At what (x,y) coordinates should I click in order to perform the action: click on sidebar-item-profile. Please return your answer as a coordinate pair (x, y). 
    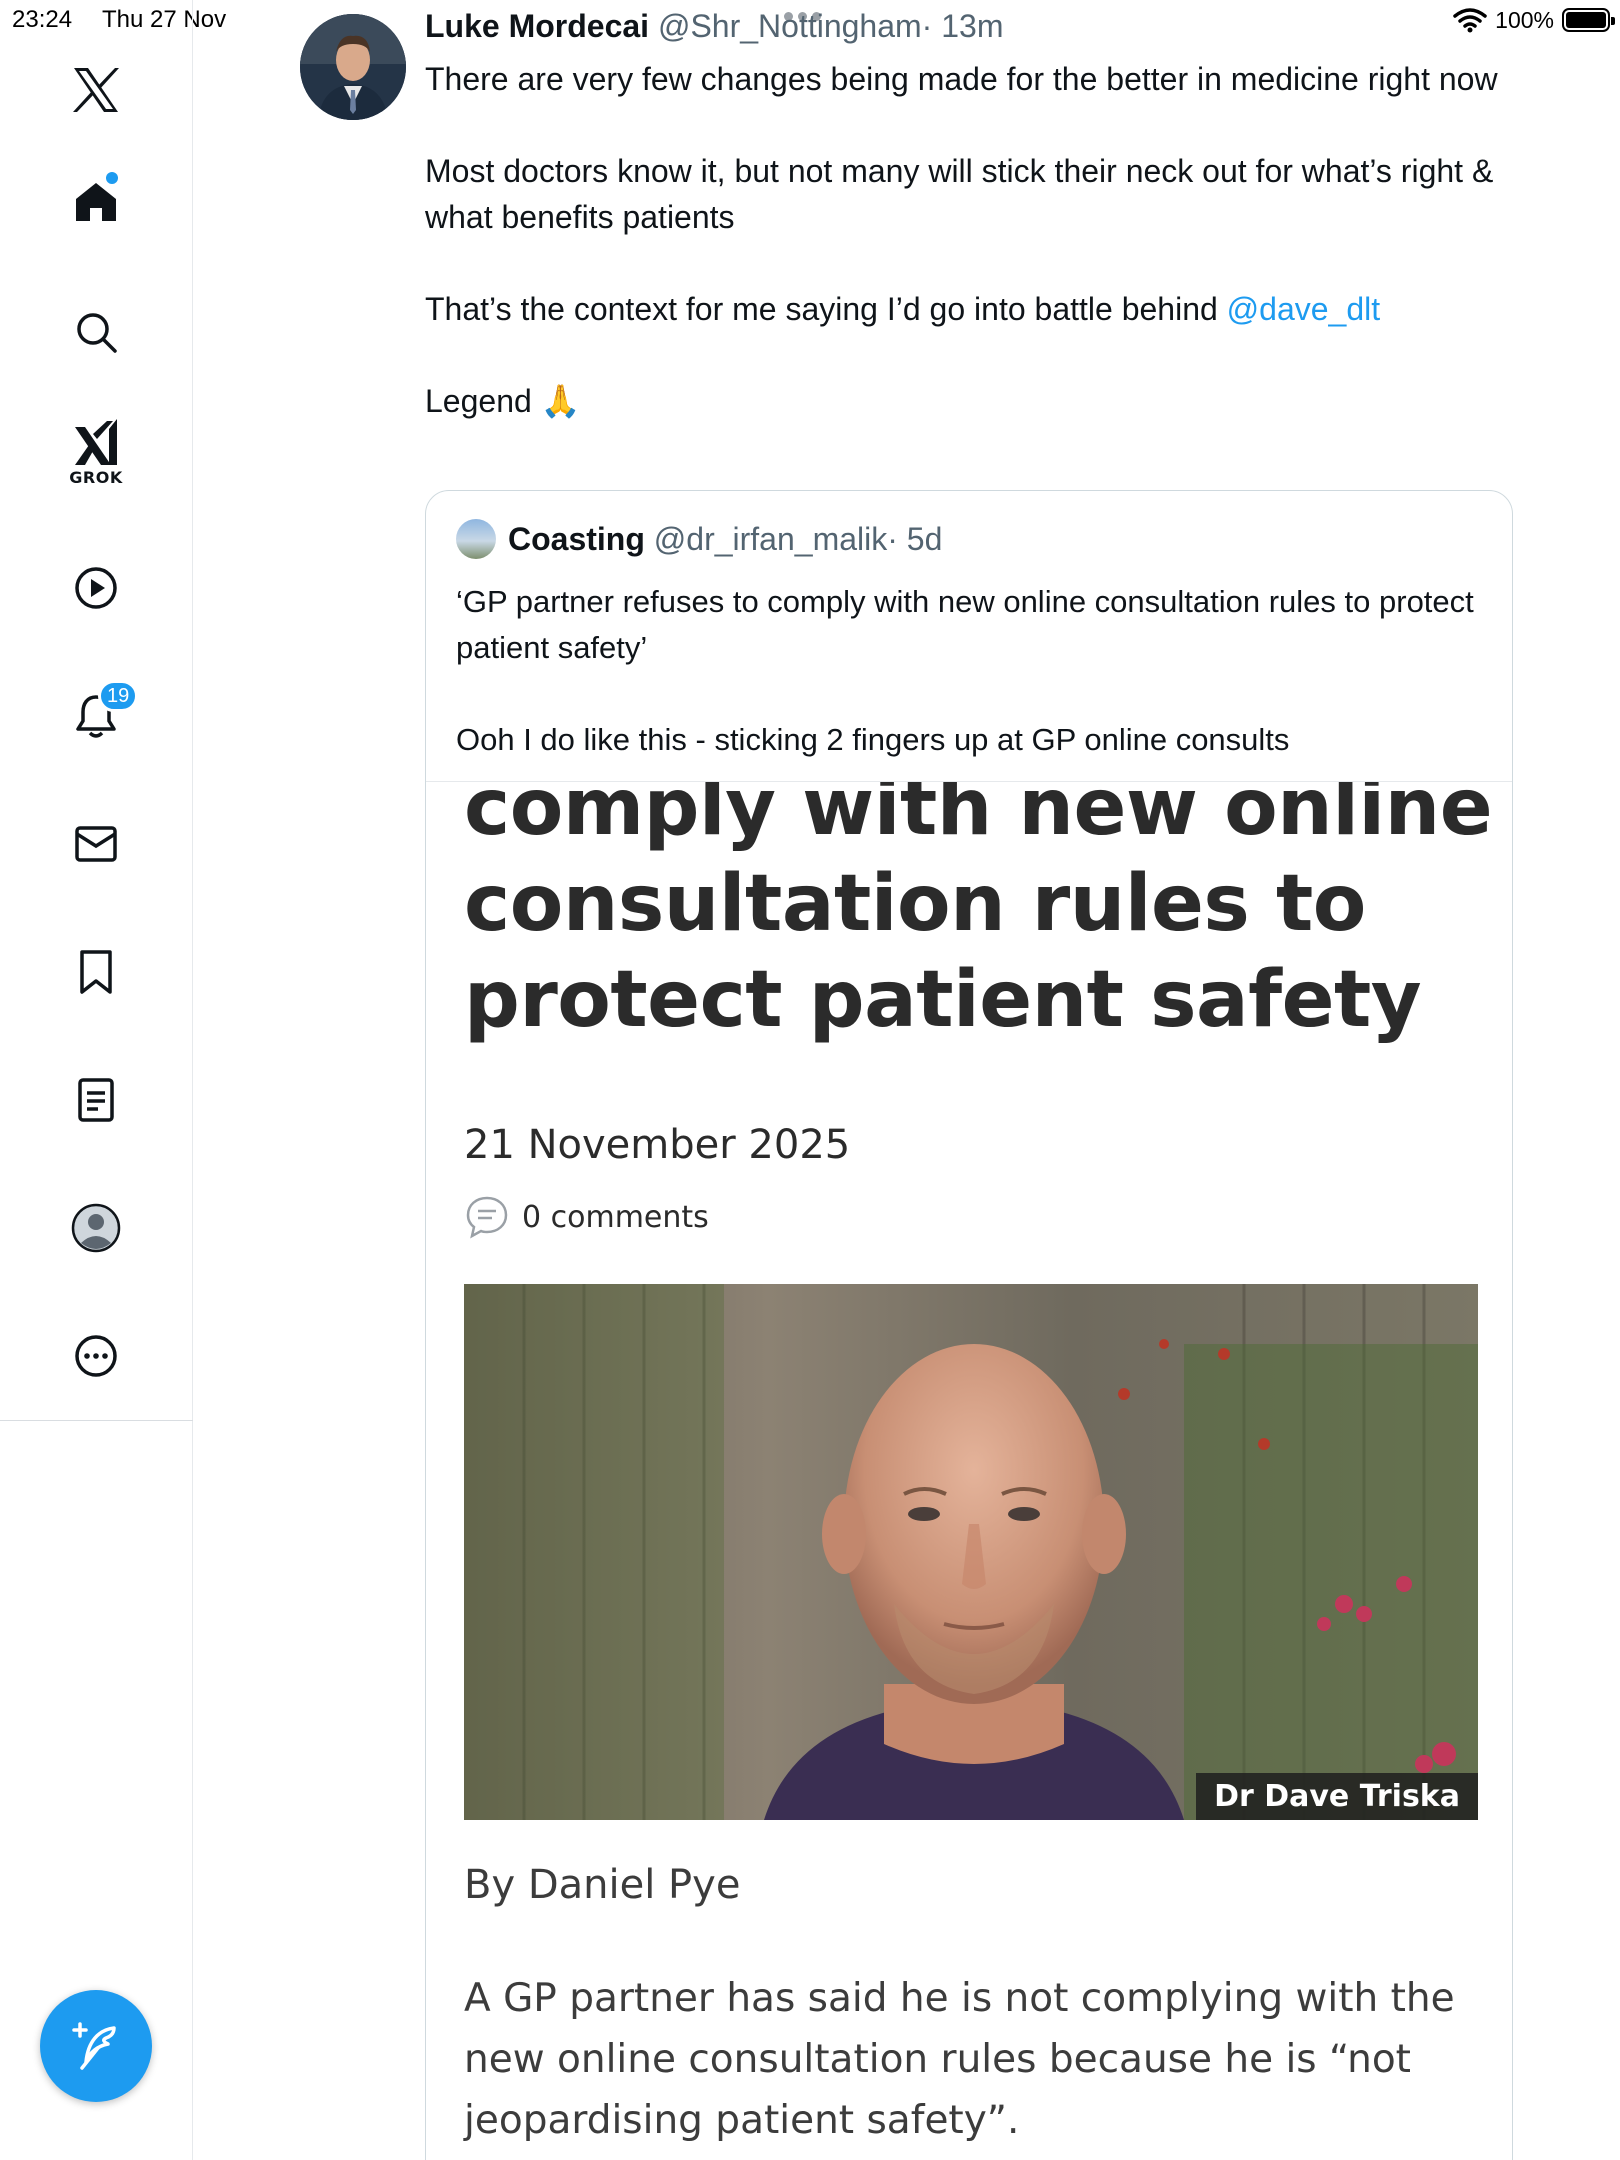
    Looking at the image, I should click on (96, 1228).